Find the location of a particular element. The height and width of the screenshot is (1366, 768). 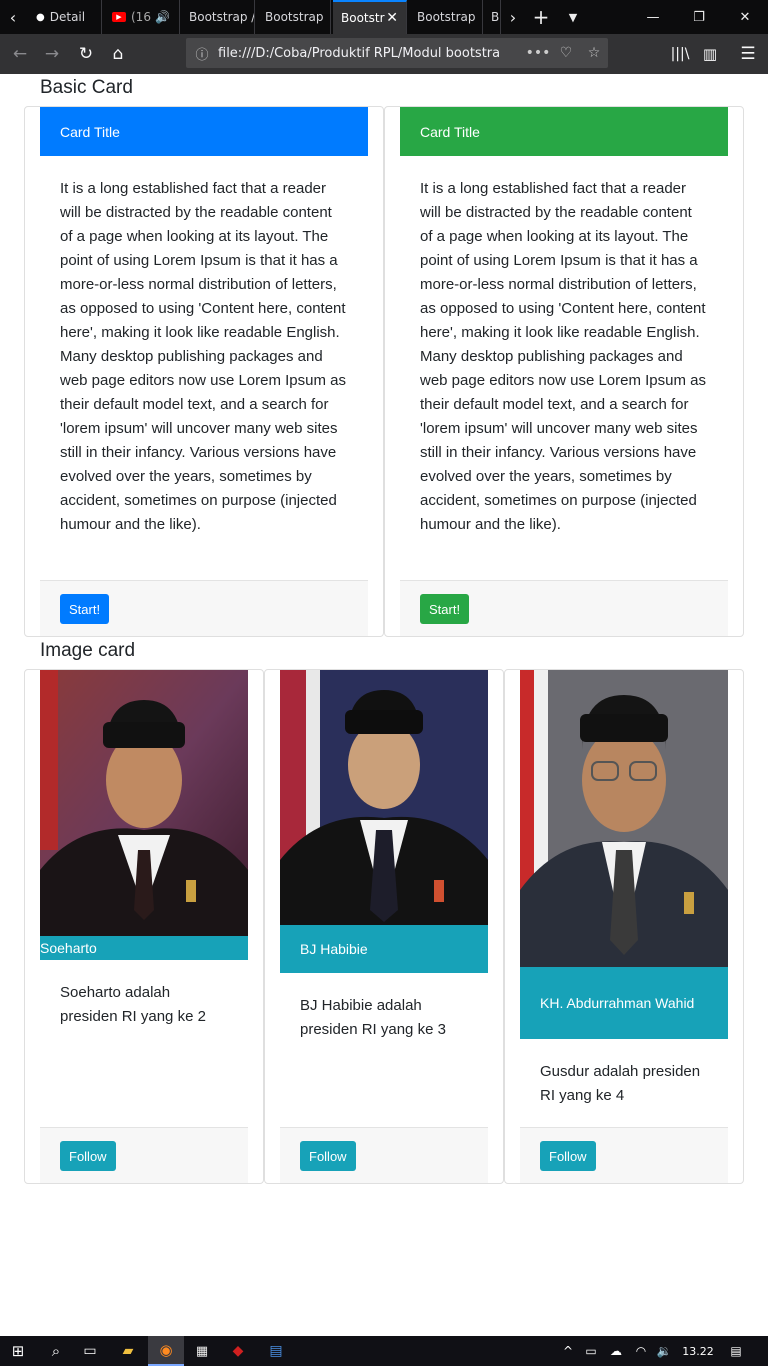

windows-start-icon: ⊞ is located at coordinates (18, 1351).